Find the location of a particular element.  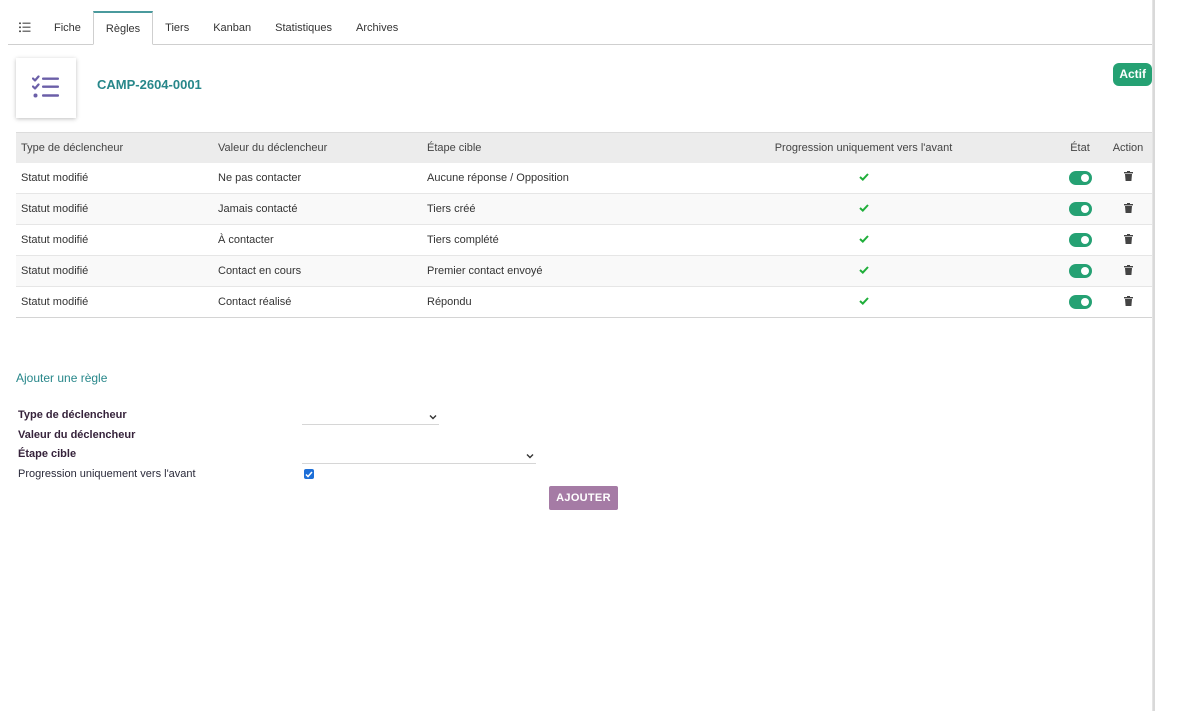

table-row: Statut modifié Contact réalisé Répondu is located at coordinates (584, 302).